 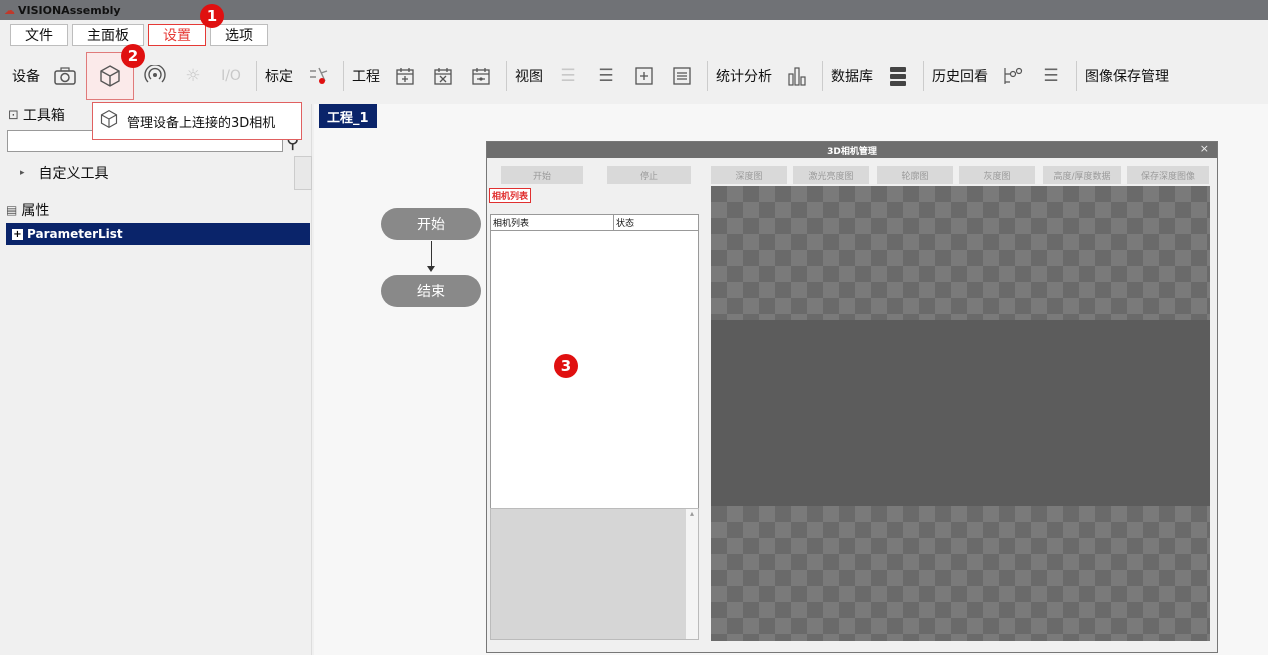 I want to click on toolbox-title: 工具箱, so click(x=43, y=116).